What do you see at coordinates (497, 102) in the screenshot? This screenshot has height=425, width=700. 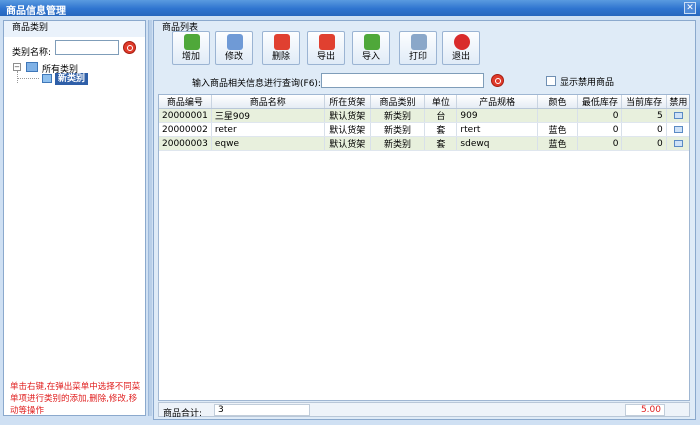 I see `column-header: 产品规格` at bounding box center [497, 102].